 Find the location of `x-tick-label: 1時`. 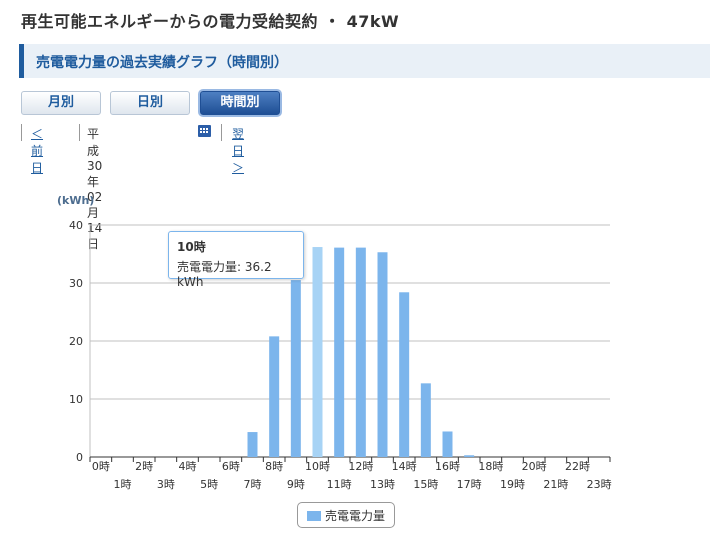

x-tick-label: 1時 is located at coordinates (123, 484).